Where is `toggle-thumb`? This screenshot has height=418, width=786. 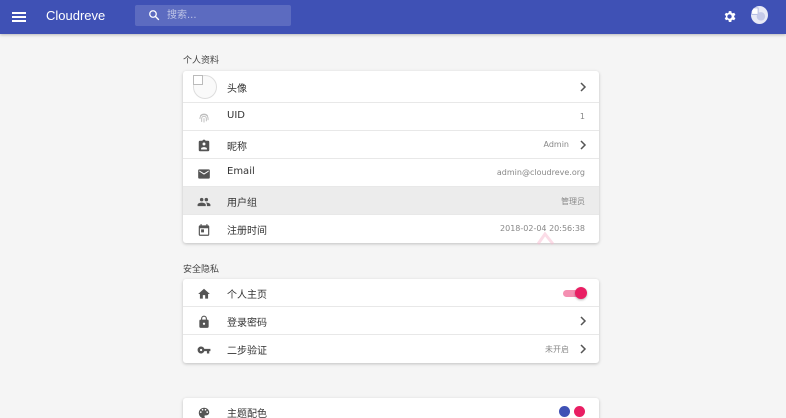 toggle-thumb is located at coordinates (581, 293).